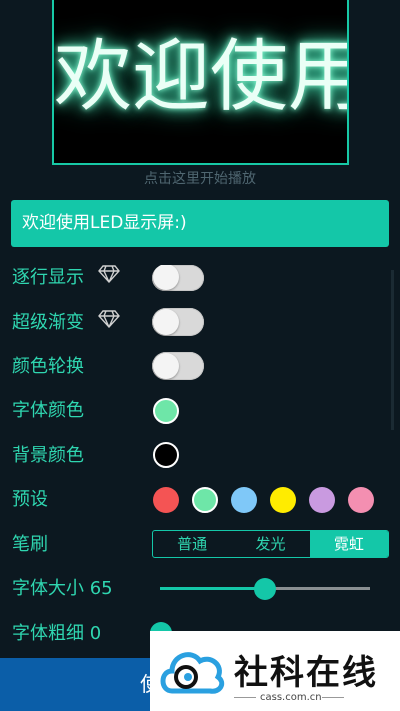  Describe the element at coordinates (178, 322) in the screenshot. I see `gradient-toggle` at that location.